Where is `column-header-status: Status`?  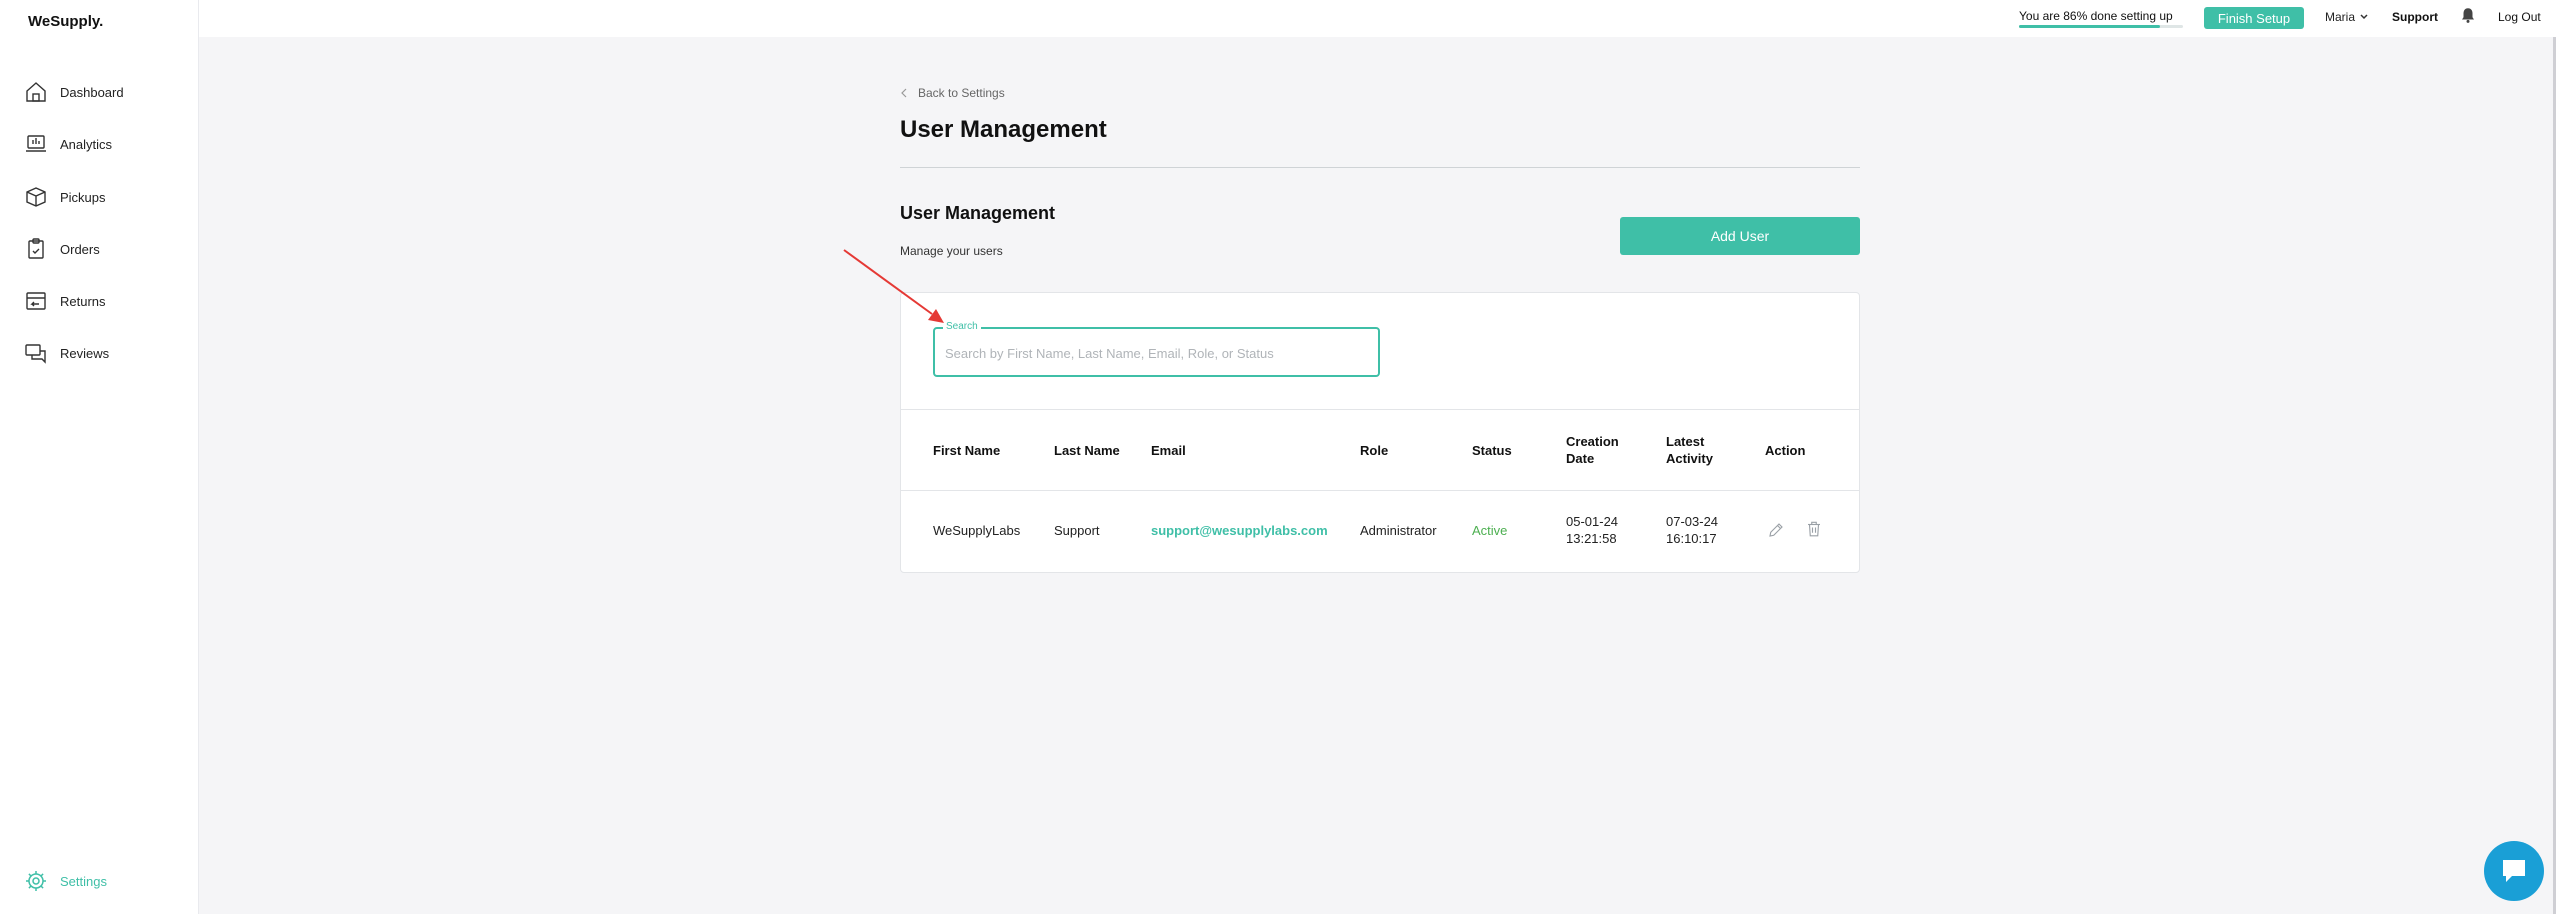 column-header-status: Status is located at coordinates (1492, 450).